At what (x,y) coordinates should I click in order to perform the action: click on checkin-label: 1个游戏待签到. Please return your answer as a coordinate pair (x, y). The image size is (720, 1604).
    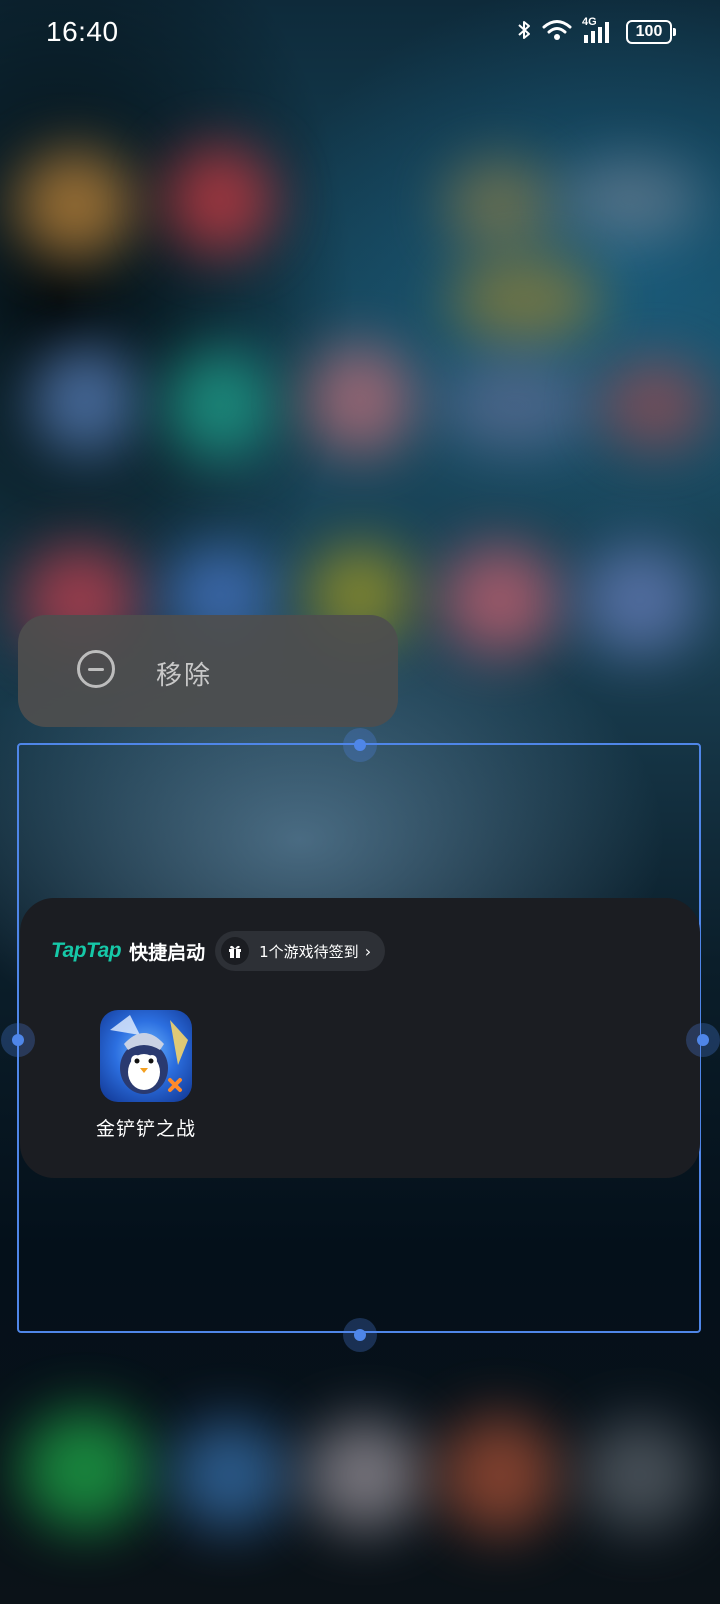
    Looking at the image, I should click on (309, 951).